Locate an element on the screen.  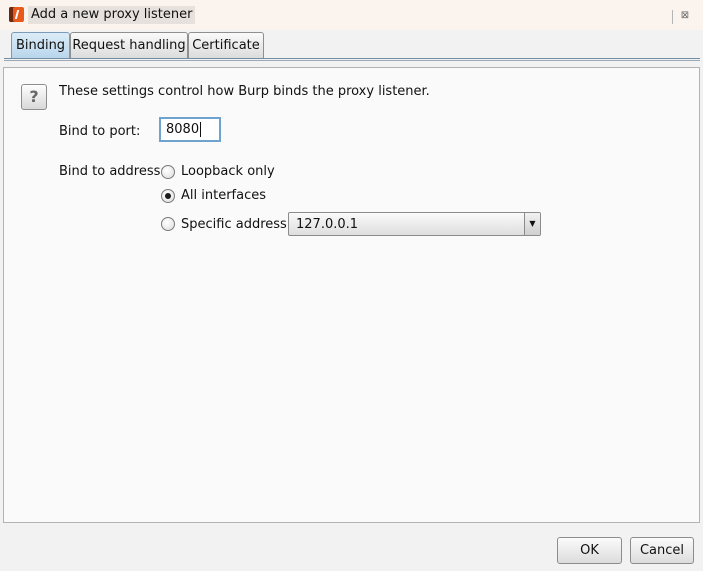
window-title: Add a new proxy listener is located at coordinates (112, 15).